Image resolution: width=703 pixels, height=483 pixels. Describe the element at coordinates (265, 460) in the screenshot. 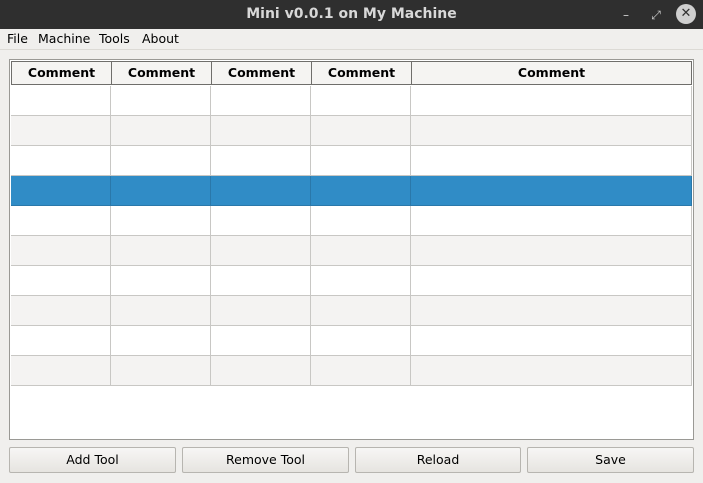

I see `remove-tool-button: Remove Tool` at that location.